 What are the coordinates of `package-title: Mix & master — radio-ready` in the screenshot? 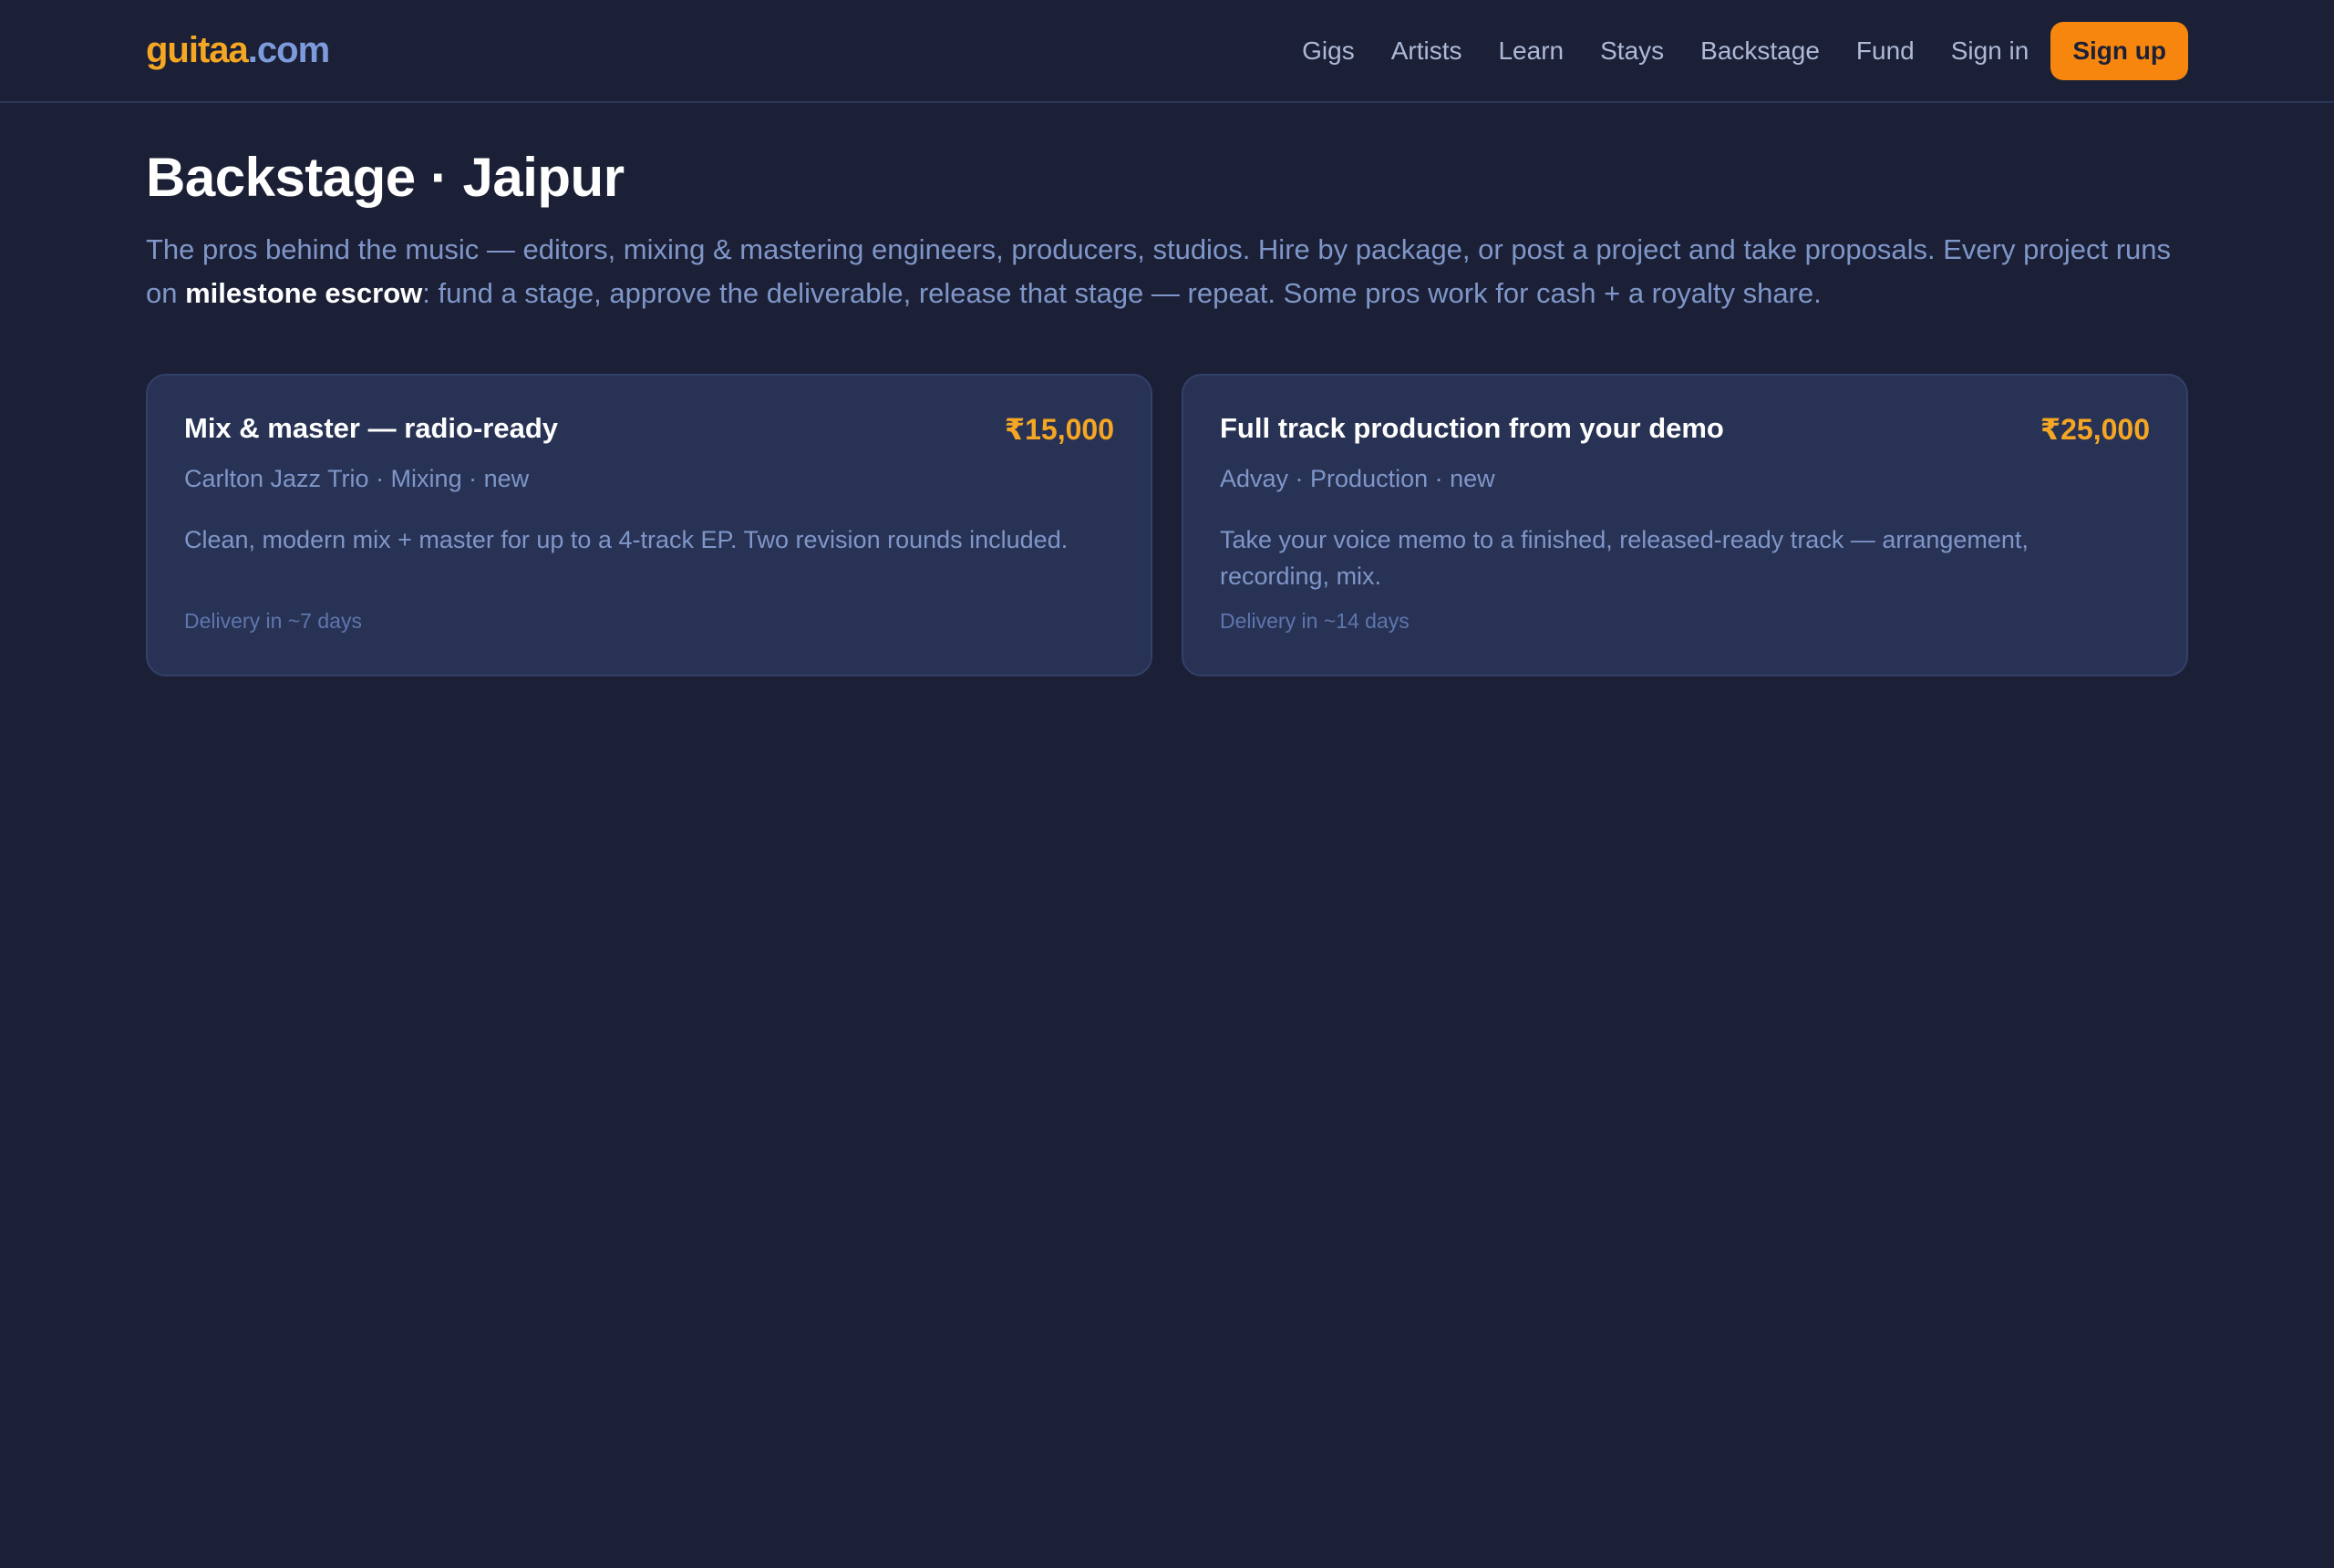 It's located at (371, 428).